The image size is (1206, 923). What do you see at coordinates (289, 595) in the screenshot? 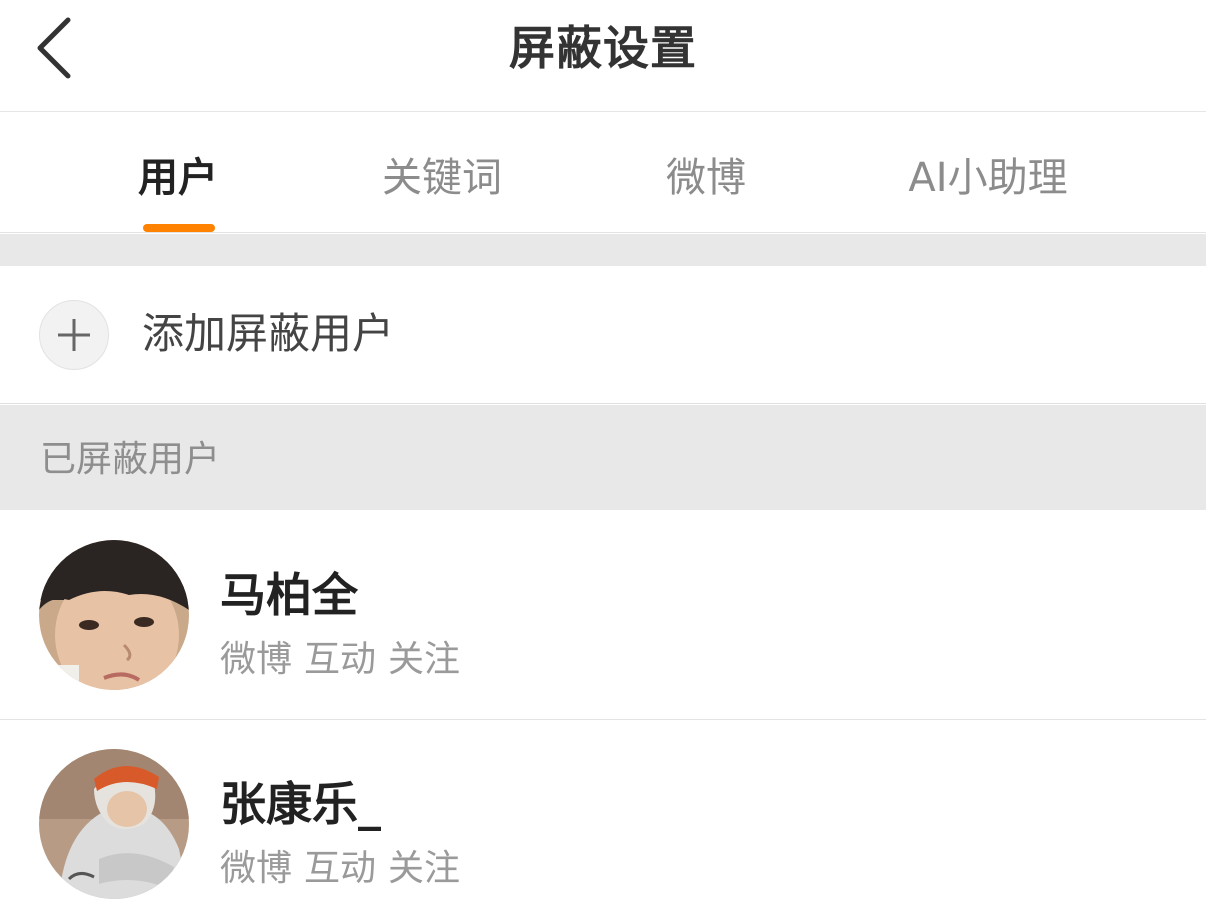
I see `user-name: 马柏全` at bounding box center [289, 595].